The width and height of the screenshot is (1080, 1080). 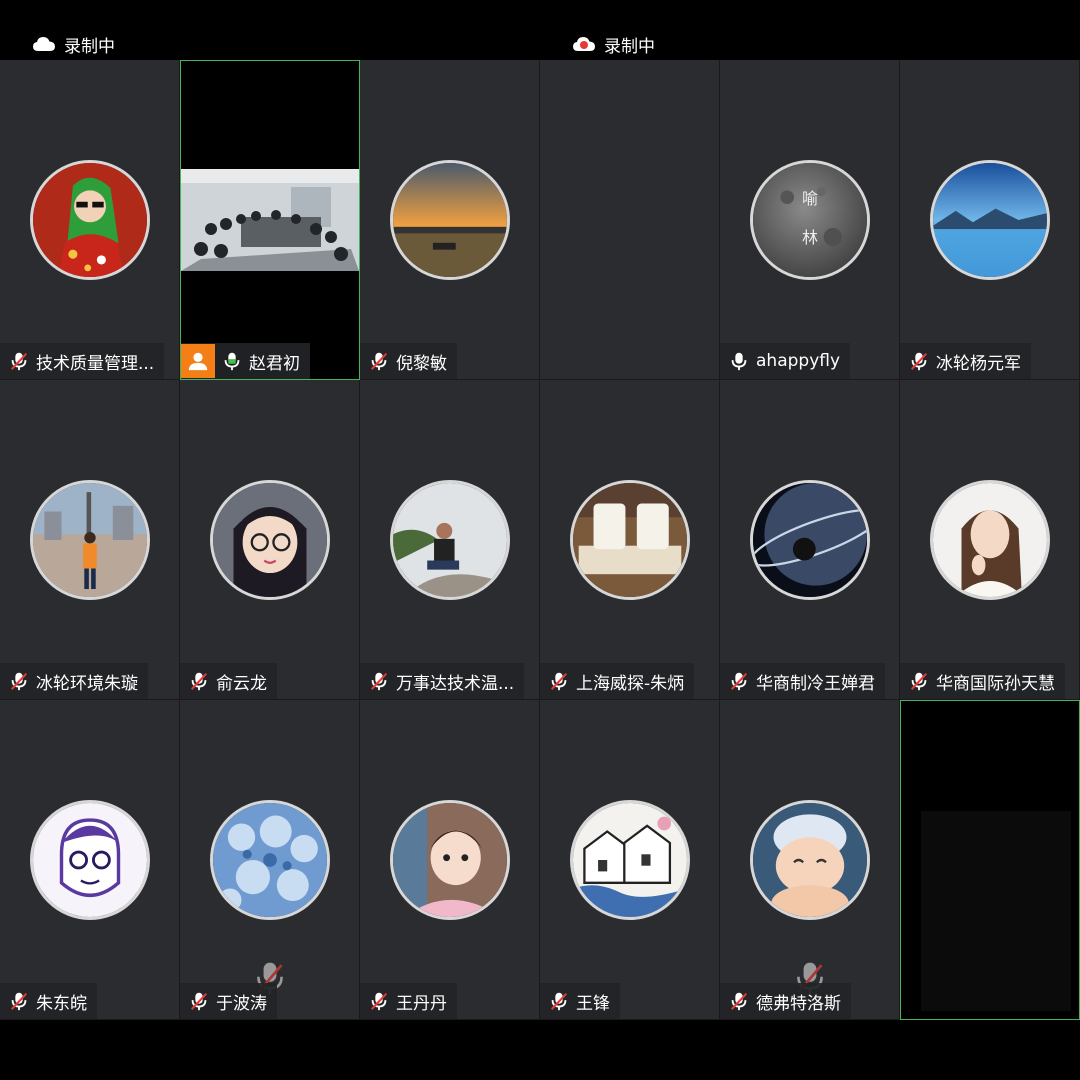 I want to click on lake-avatar-icon, so click(x=990, y=220).